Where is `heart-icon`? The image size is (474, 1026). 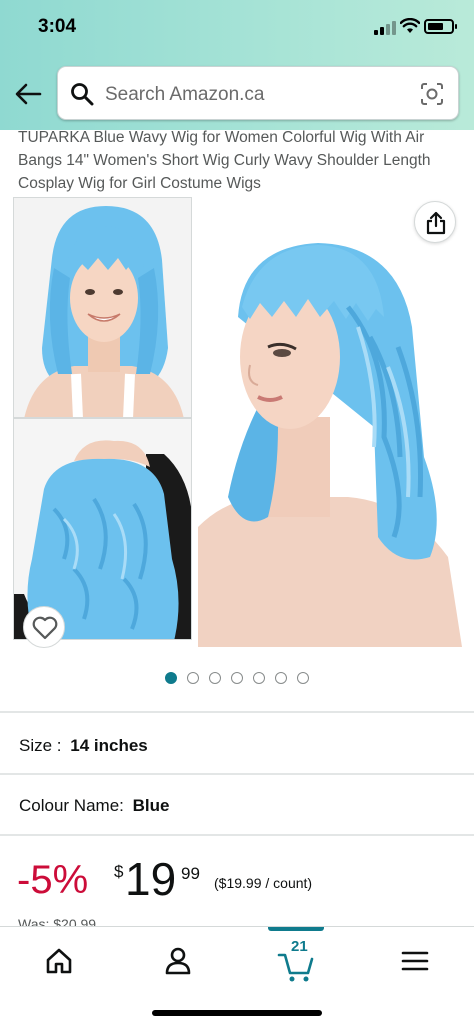
heart-icon is located at coordinates (45, 628).